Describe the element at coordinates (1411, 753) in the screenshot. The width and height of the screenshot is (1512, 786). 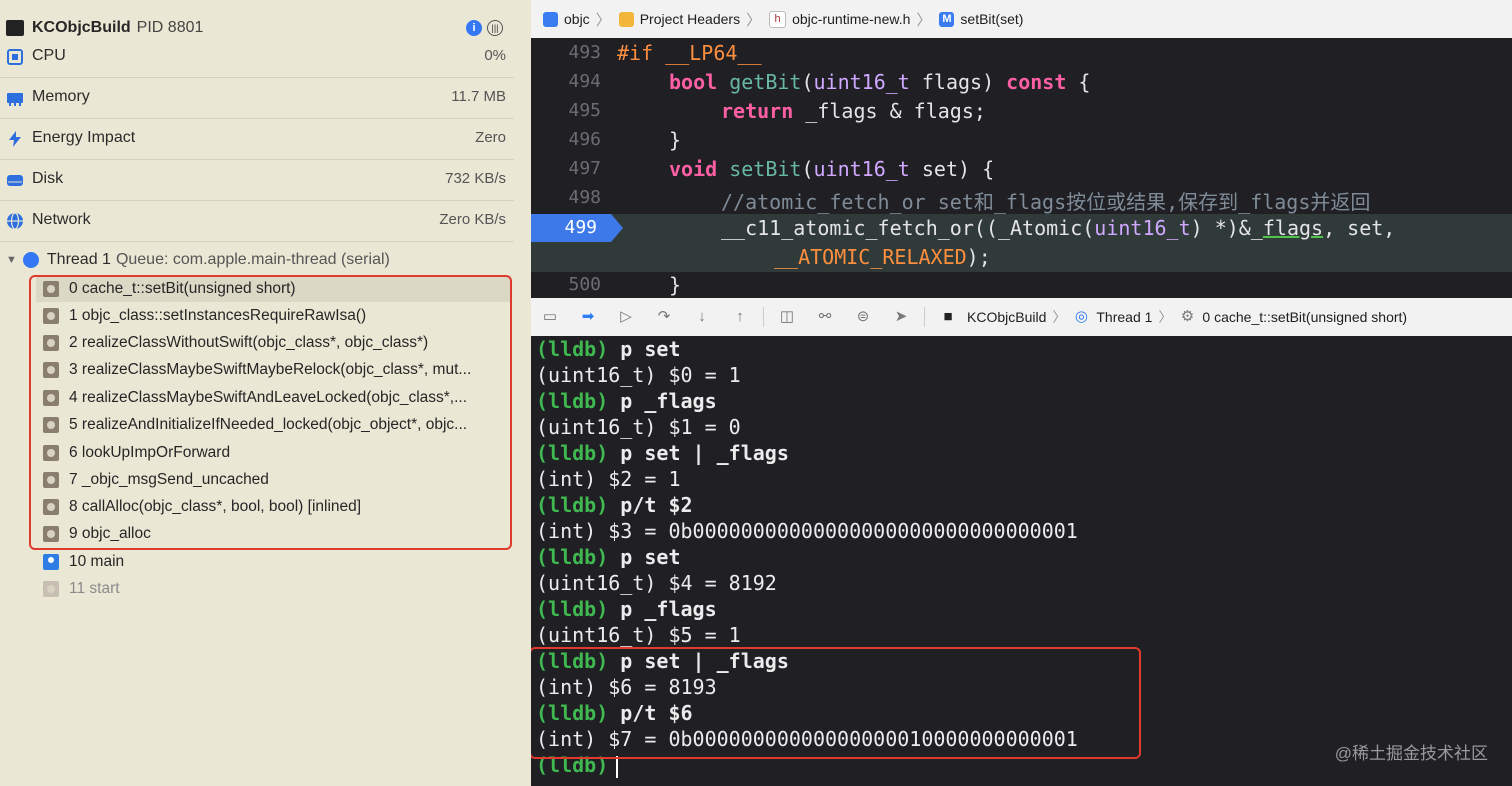
I see `watermark: @稀土掘金技术社区` at that location.